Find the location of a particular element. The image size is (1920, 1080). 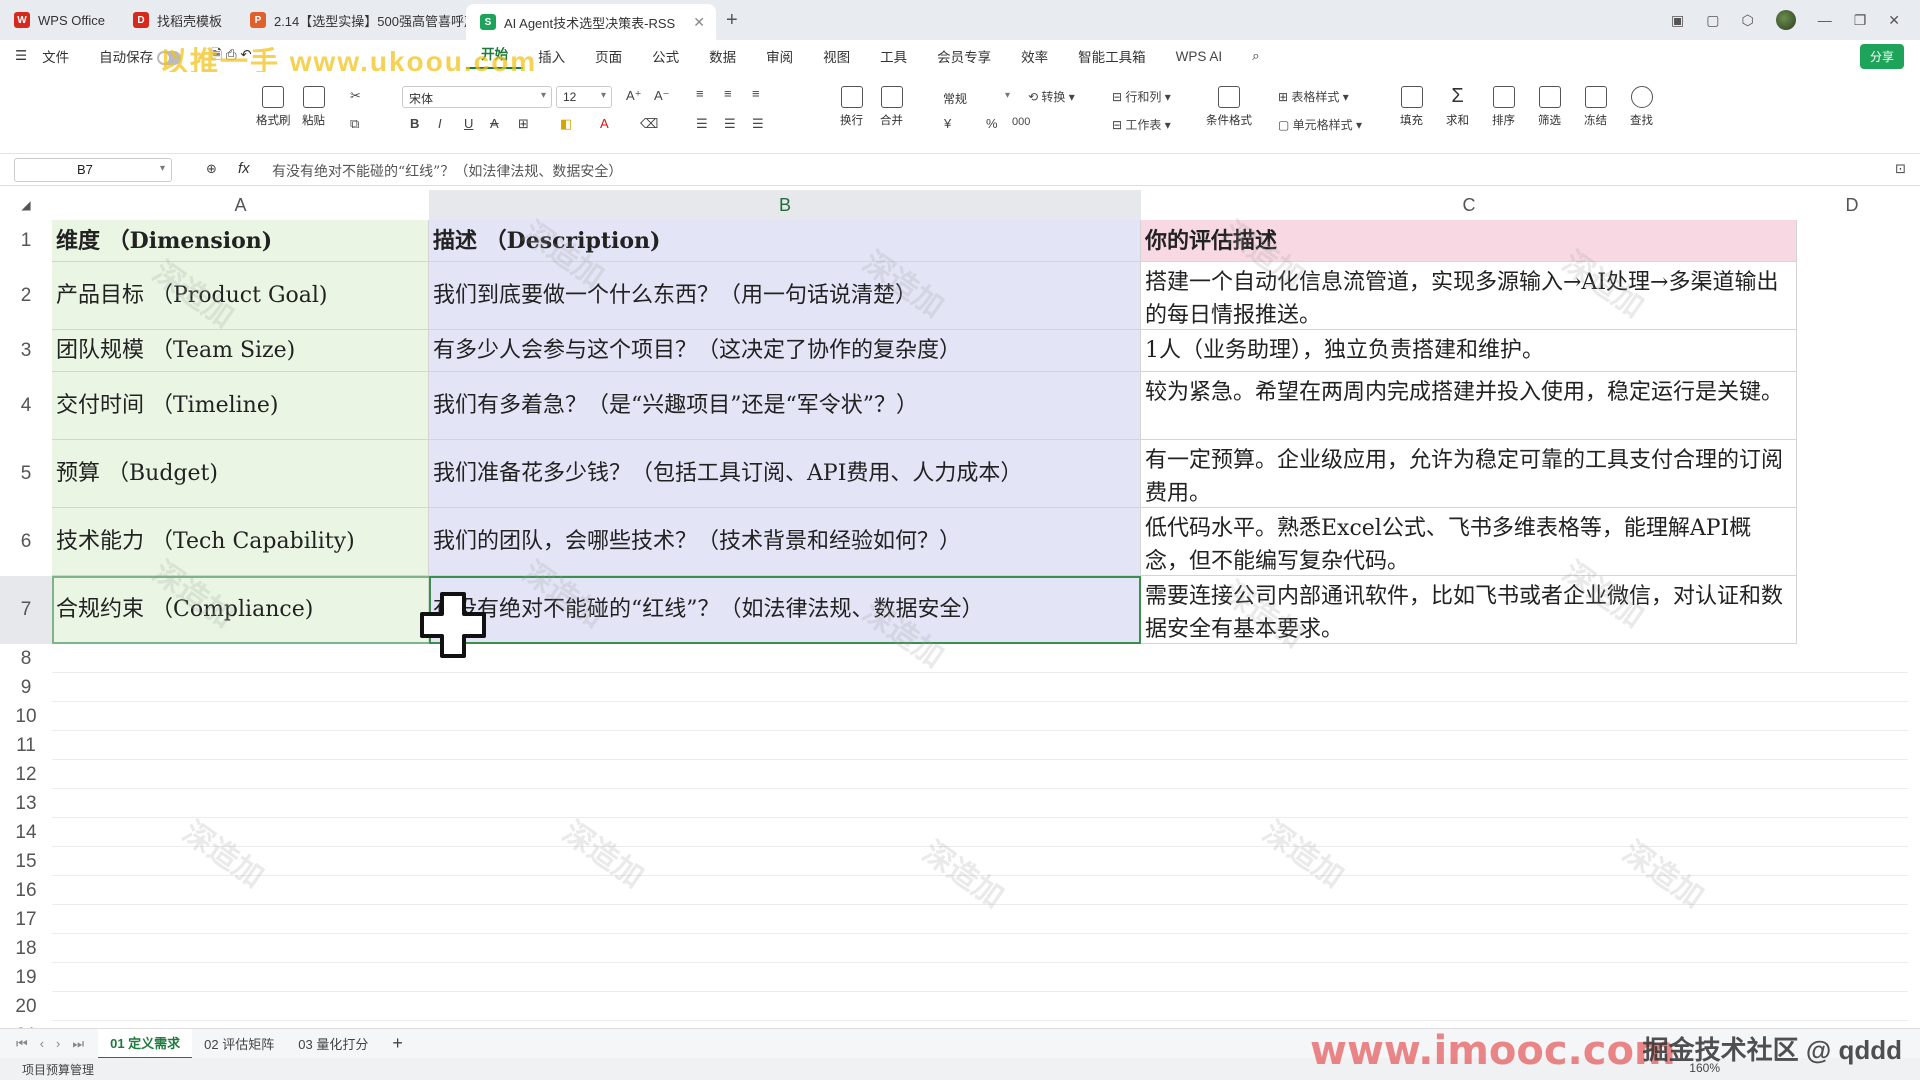

underline-icon: U is located at coordinates (468, 123).